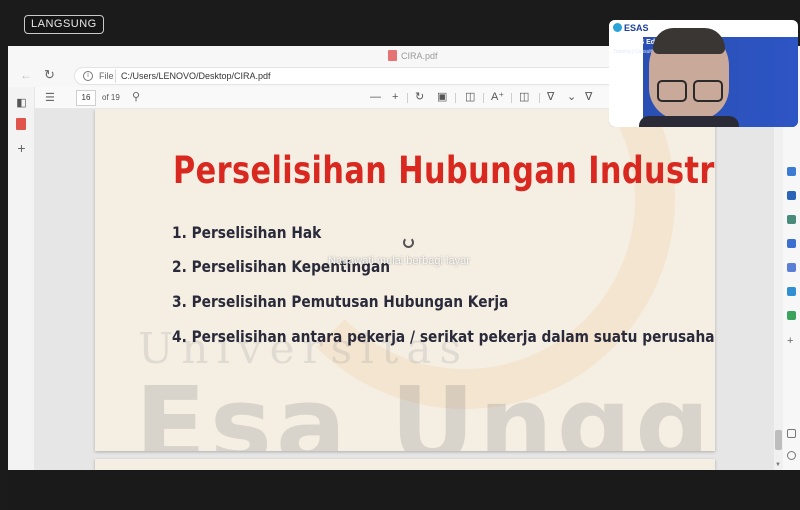  I want to click on zoom-out-icon: —, so click(375, 97).